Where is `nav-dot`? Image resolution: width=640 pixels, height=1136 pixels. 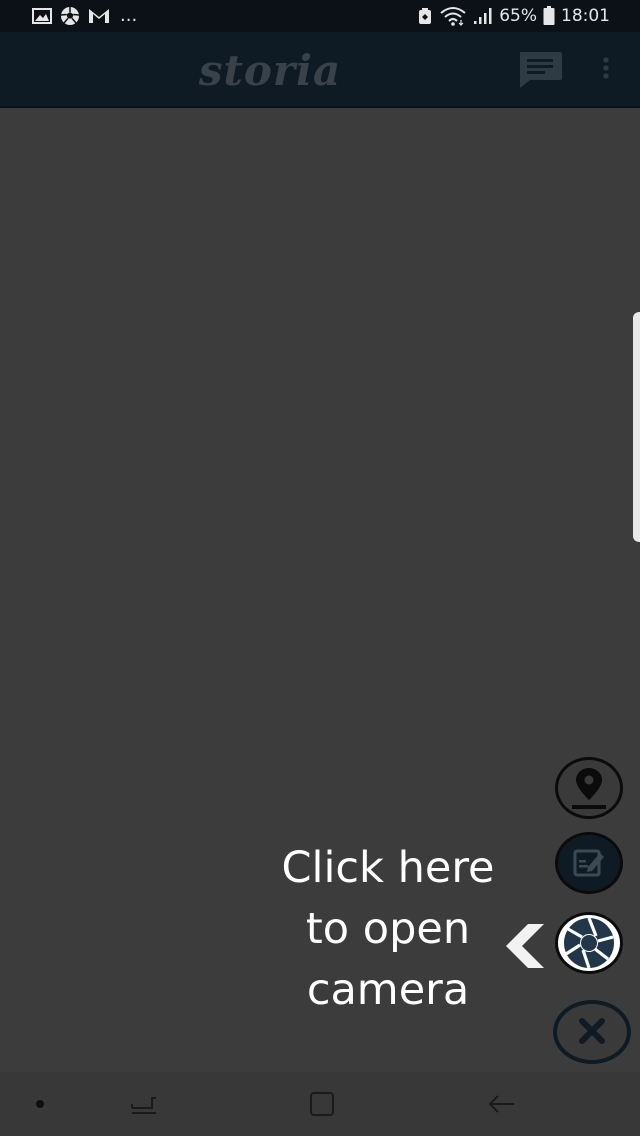
nav-dot is located at coordinates (40, 1104).